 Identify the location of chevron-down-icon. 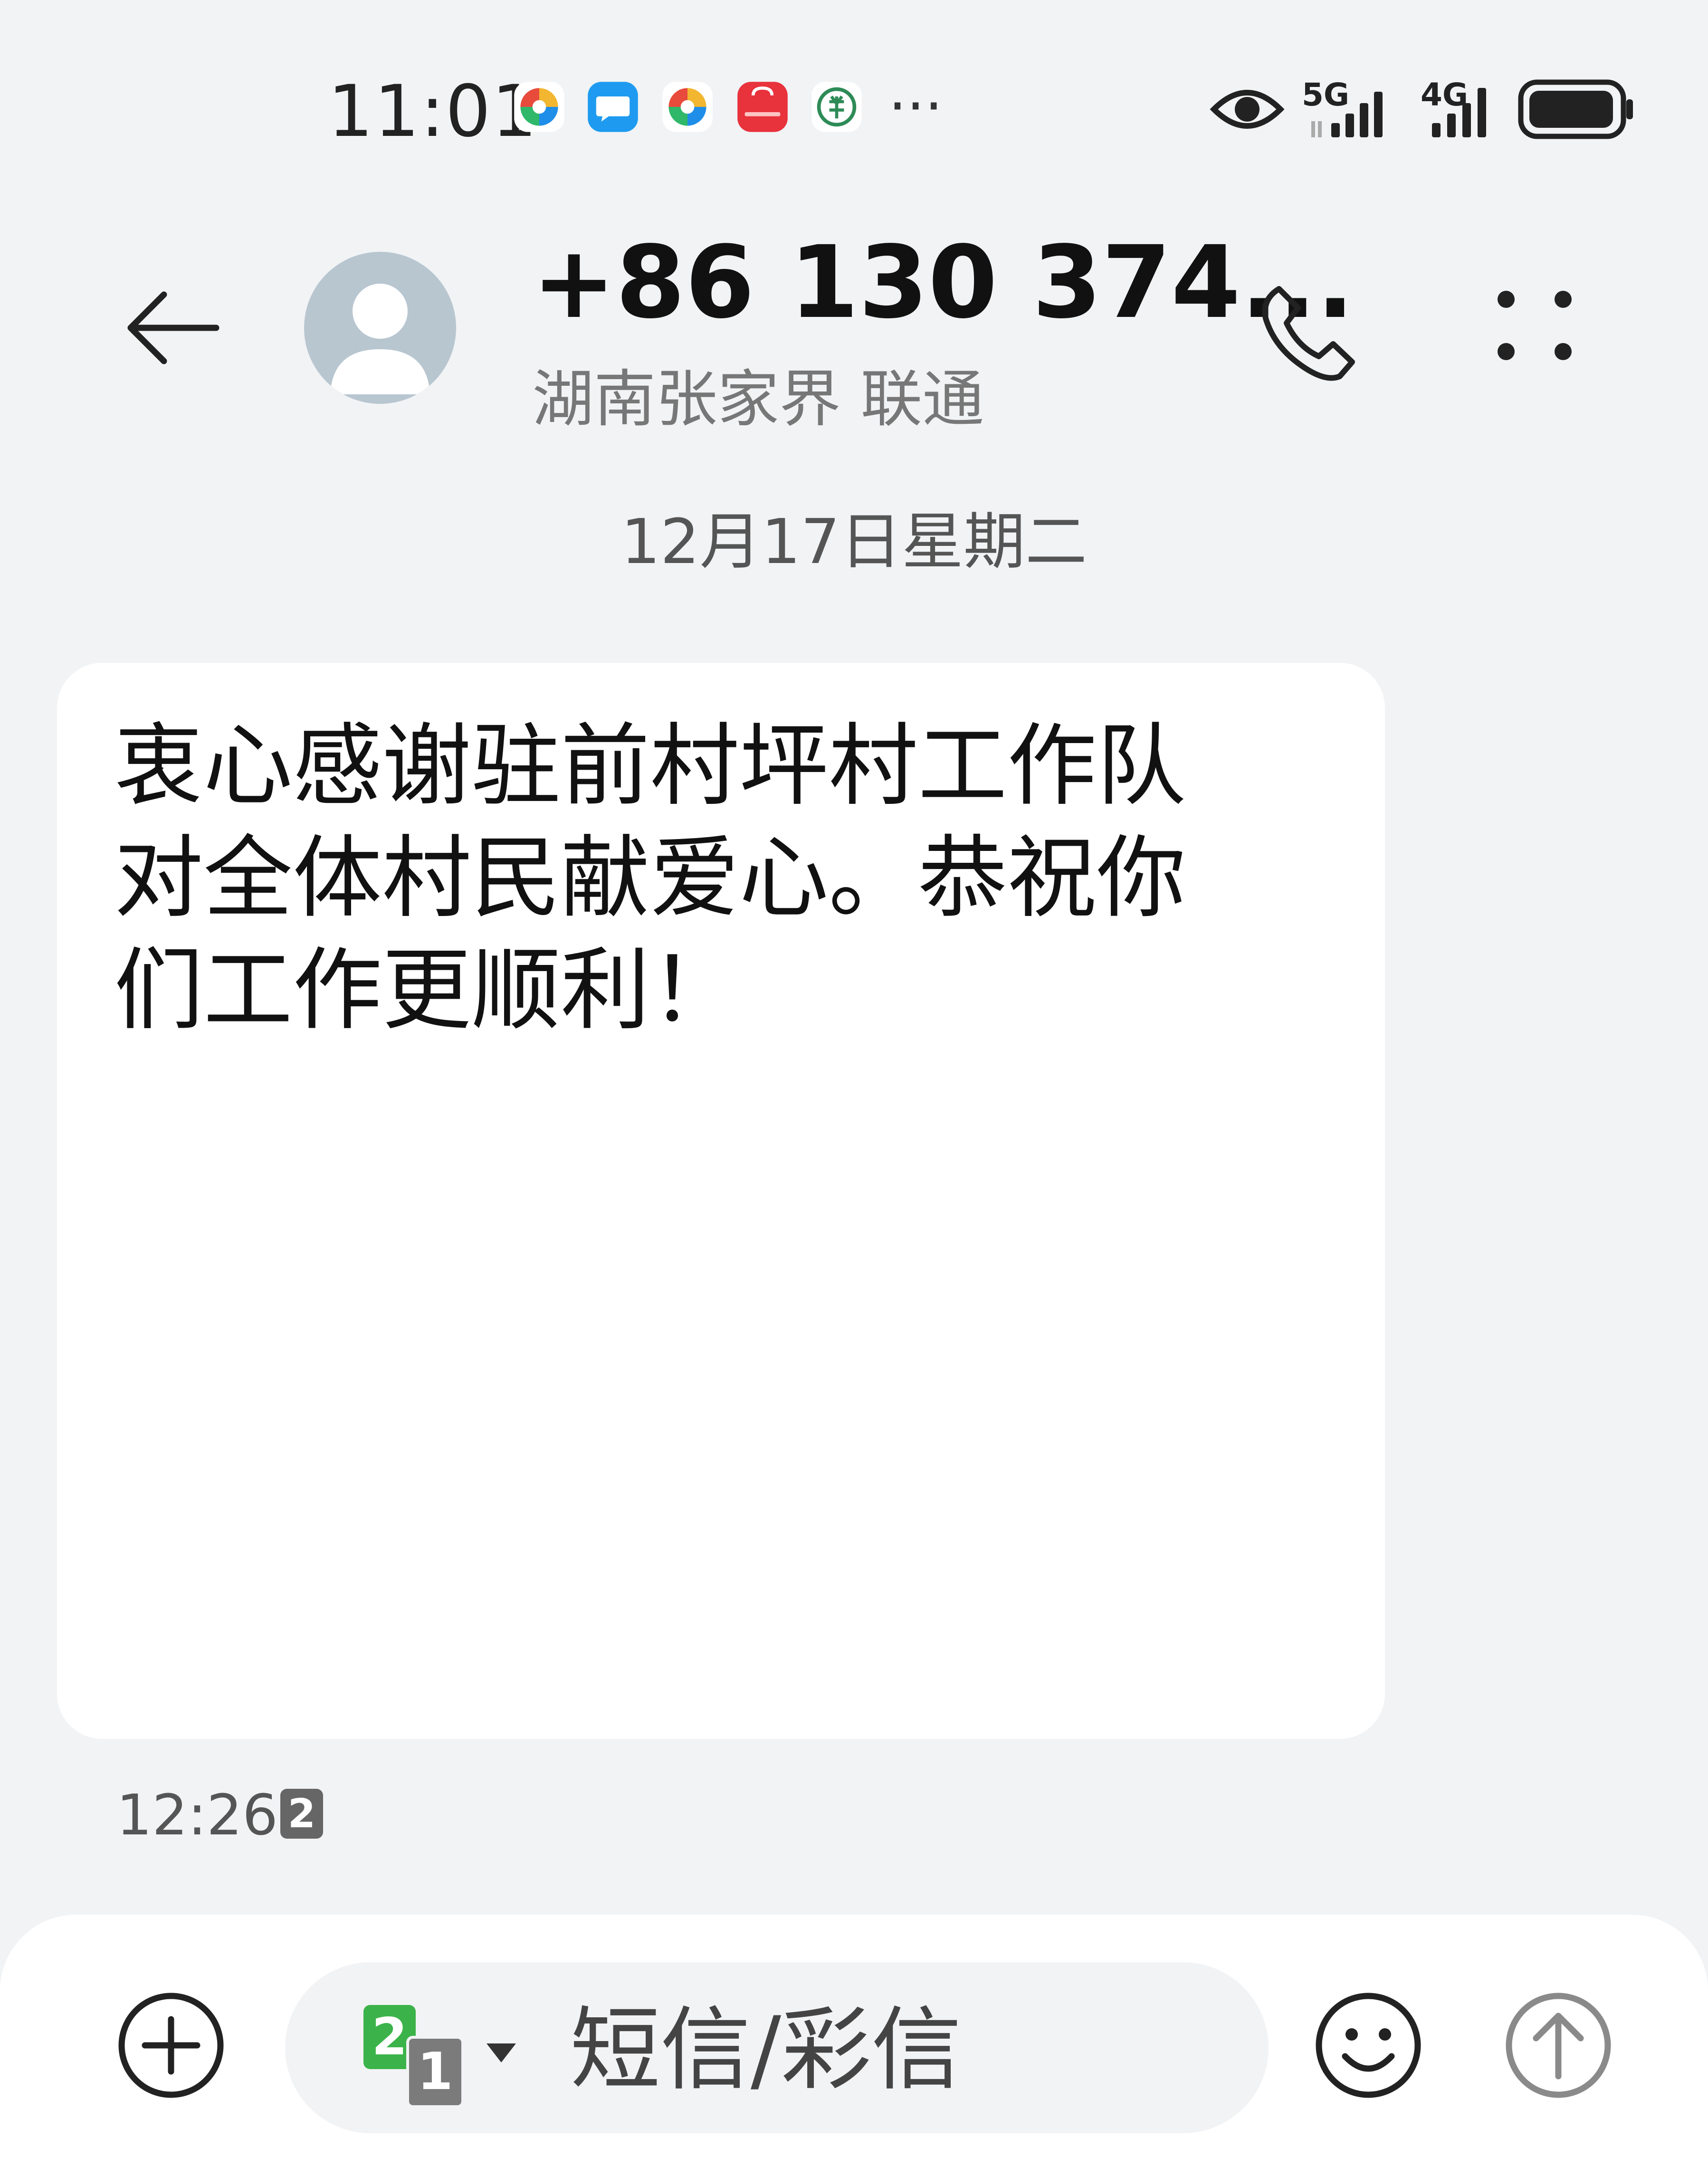
(501, 2053).